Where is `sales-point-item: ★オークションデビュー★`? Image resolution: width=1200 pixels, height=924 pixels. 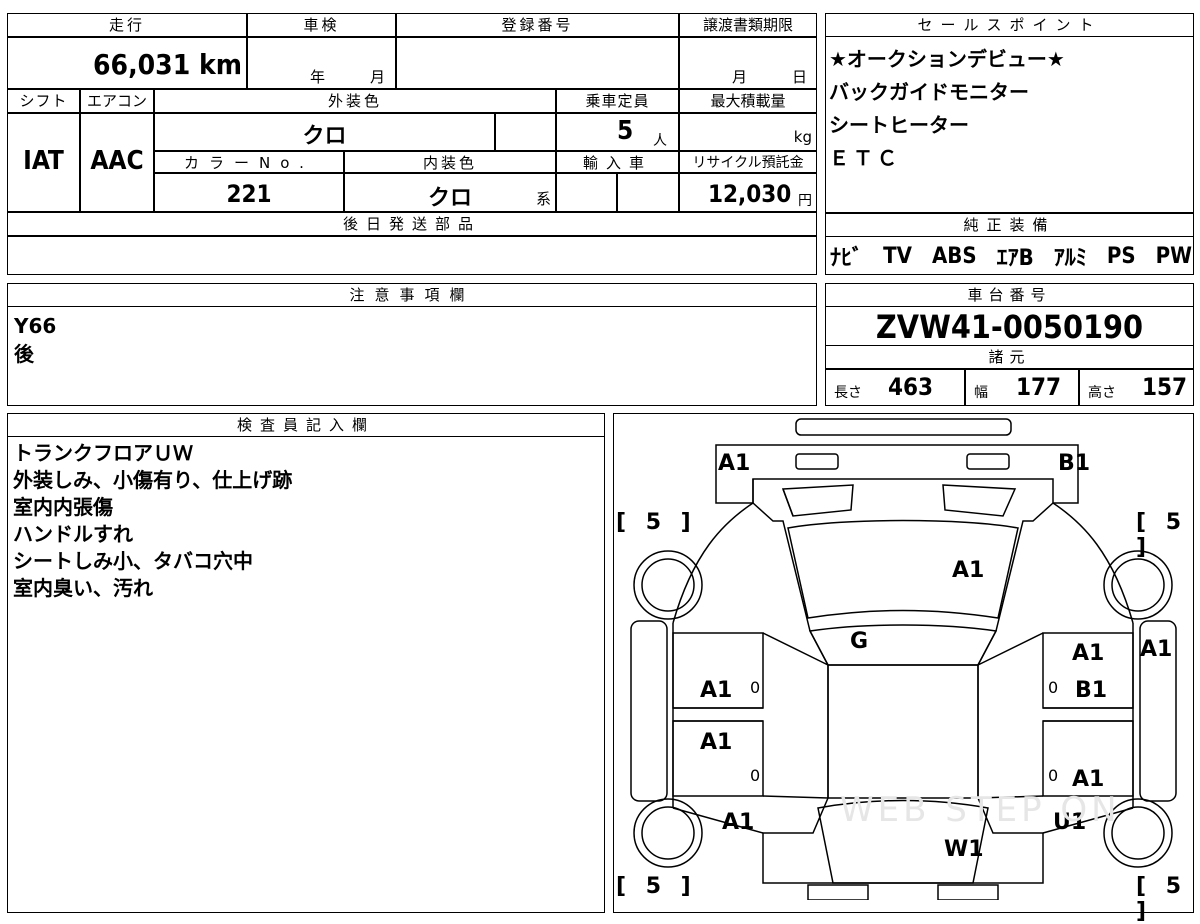
sales-point-item: ★オークションデビュー★ is located at coordinates (947, 59).